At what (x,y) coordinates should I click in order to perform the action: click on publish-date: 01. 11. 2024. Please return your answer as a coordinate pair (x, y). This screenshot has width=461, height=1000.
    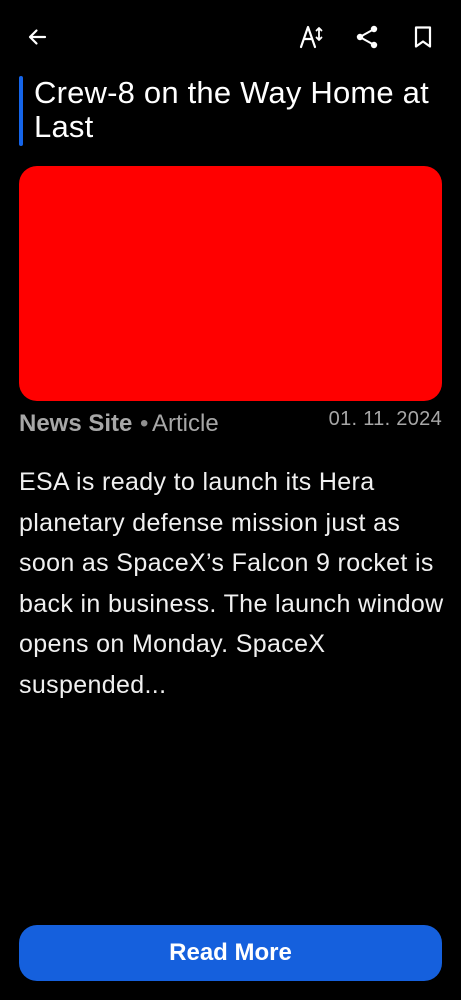
    Looking at the image, I should click on (385, 419).